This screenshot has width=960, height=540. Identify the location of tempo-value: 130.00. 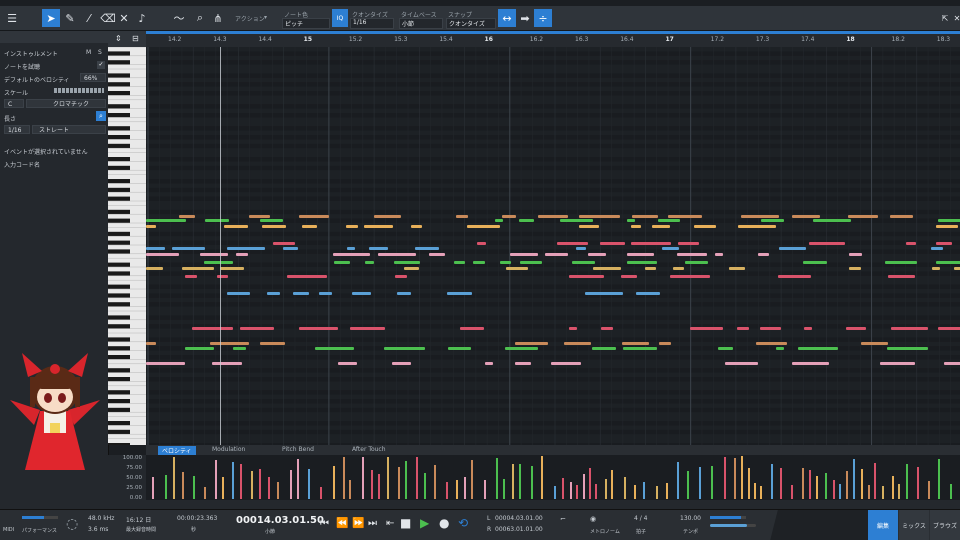
(690, 518).